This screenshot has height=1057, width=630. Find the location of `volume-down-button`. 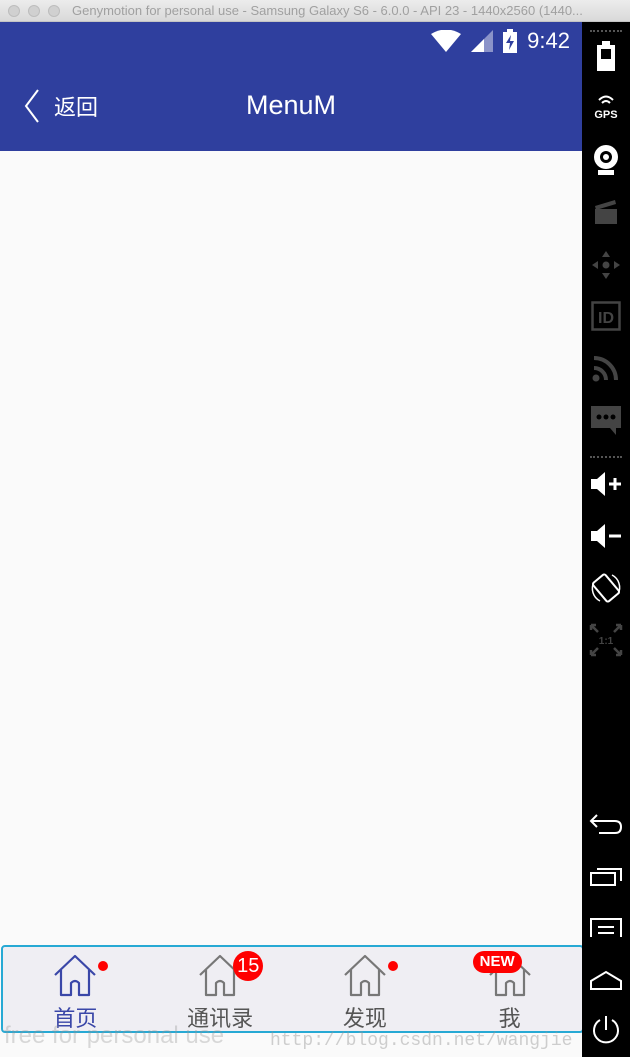

volume-down-button is located at coordinates (606, 536).